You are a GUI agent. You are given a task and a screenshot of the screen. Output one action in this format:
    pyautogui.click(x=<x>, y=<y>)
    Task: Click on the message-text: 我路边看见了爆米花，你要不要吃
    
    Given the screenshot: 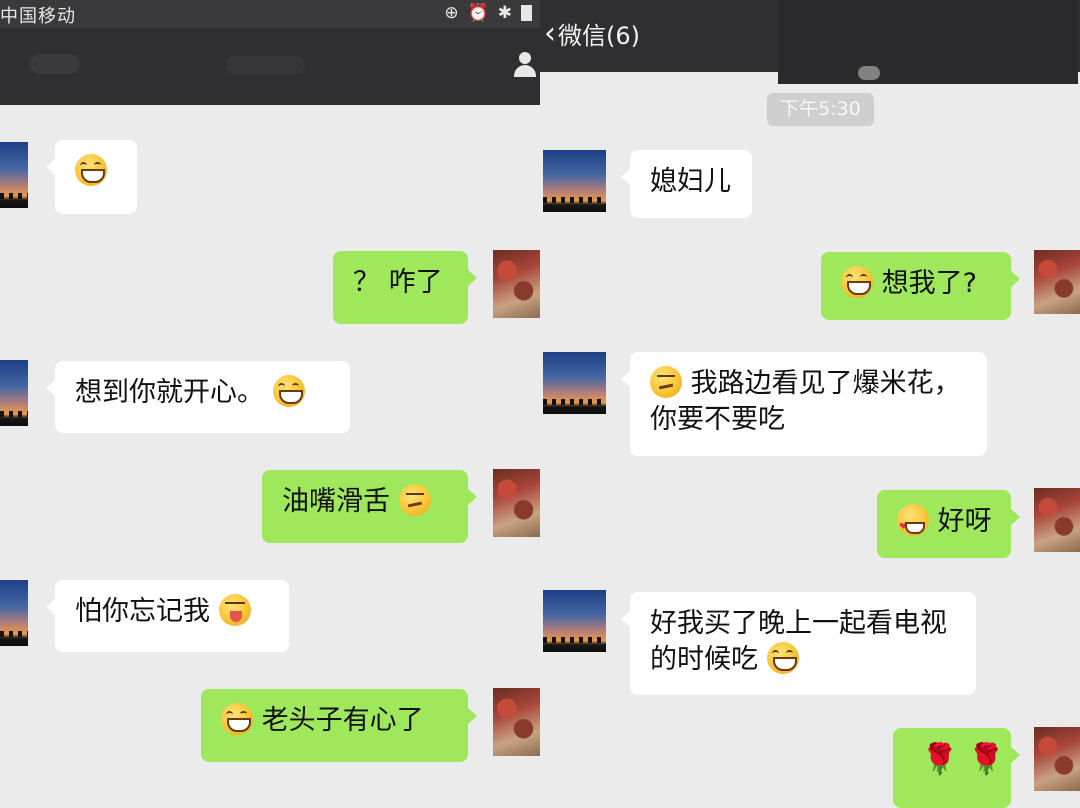 What is the action you would take?
    pyautogui.click(x=805, y=401)
    